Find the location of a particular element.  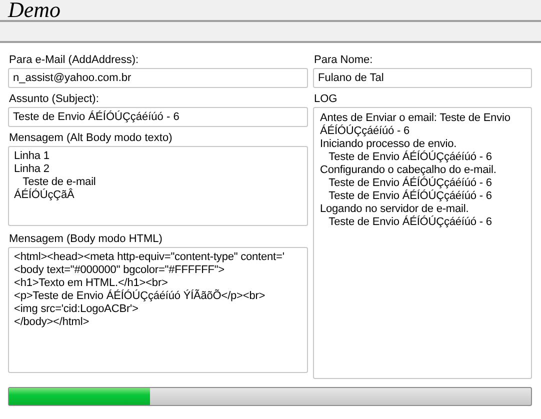

field-label: Mensagem (Alt Body modo texto) is located at coordinates (91, 138).